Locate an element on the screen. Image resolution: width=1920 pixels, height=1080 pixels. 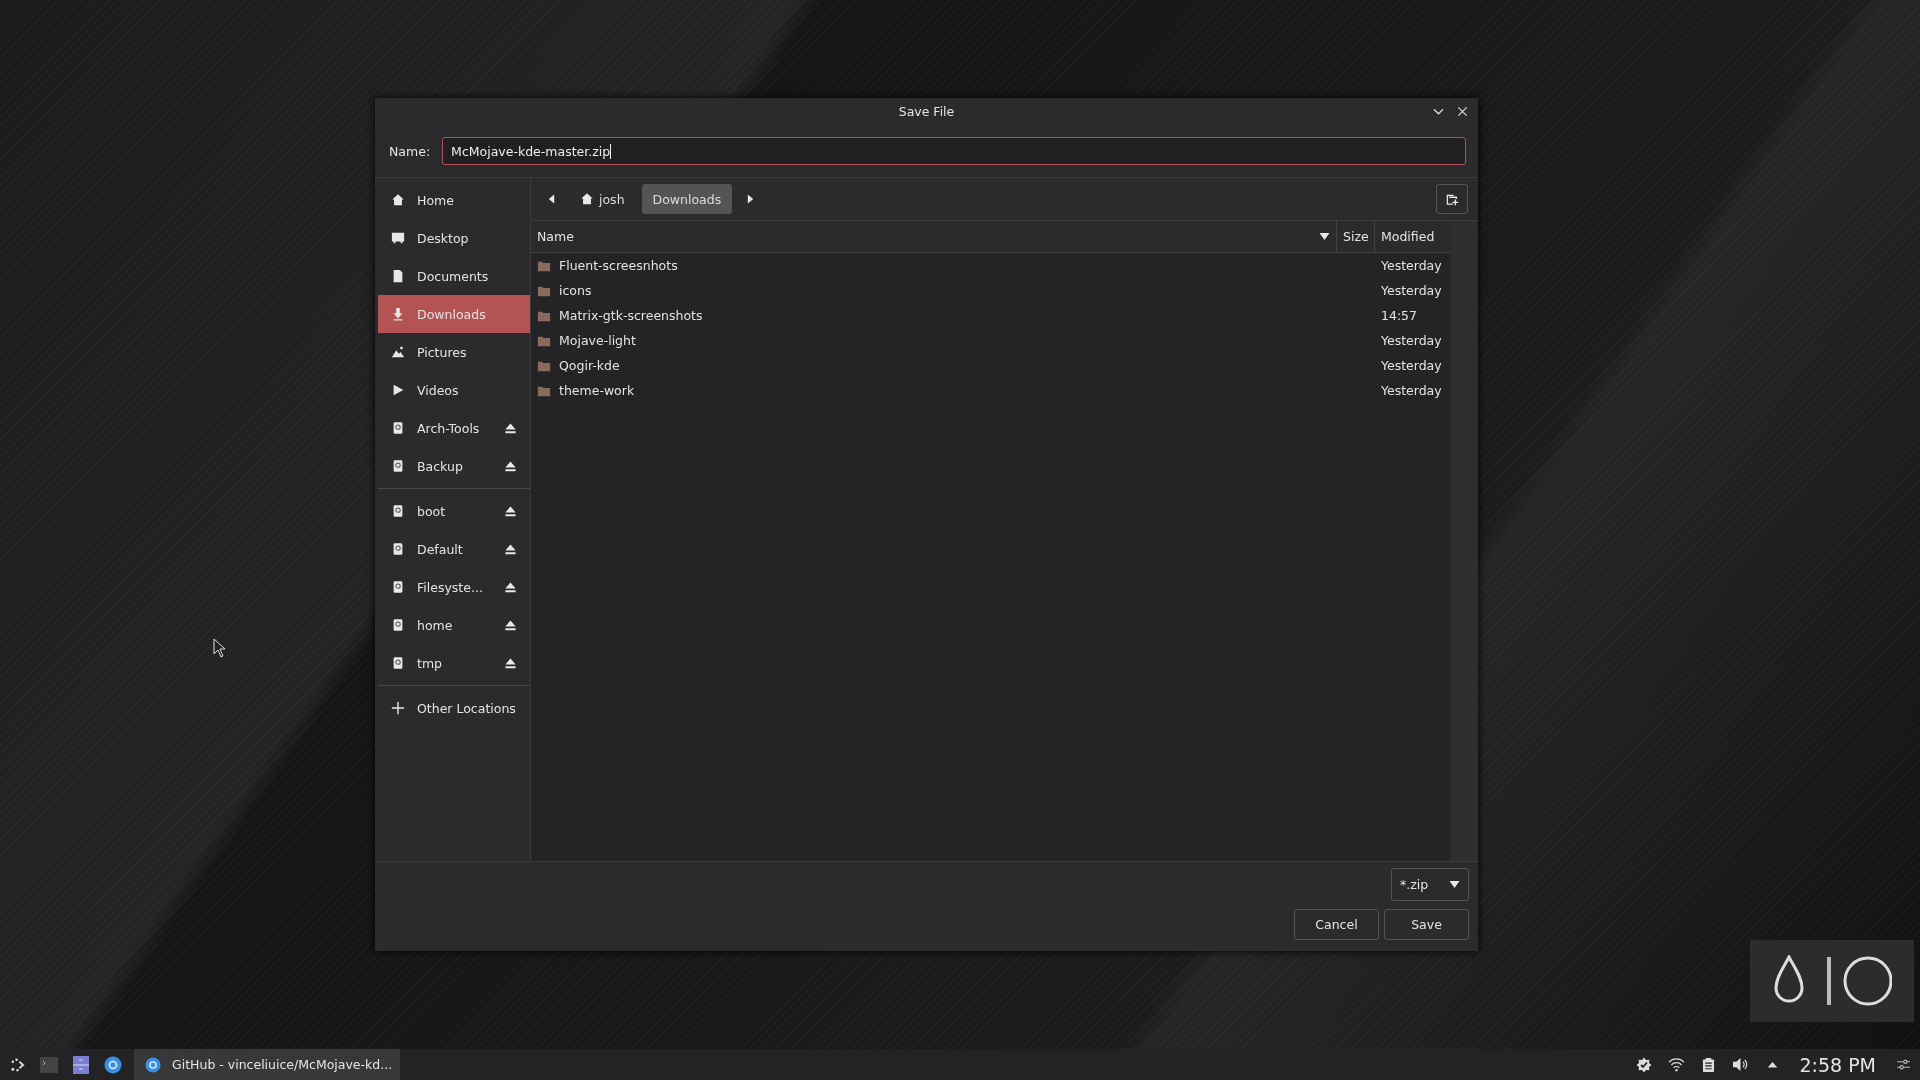
sidebar-item: boot is located at coordinates (454, 511).